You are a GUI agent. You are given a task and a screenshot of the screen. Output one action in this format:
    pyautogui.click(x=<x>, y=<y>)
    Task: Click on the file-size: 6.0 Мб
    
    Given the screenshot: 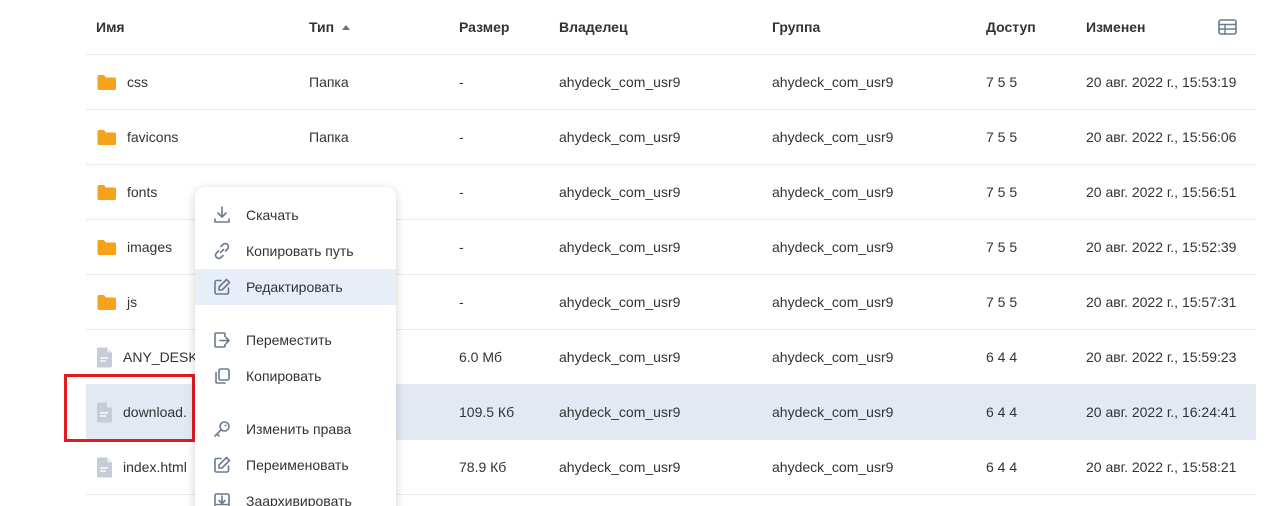 What is the action you would take?
    pyautogui.click(x=481, y=357)
    